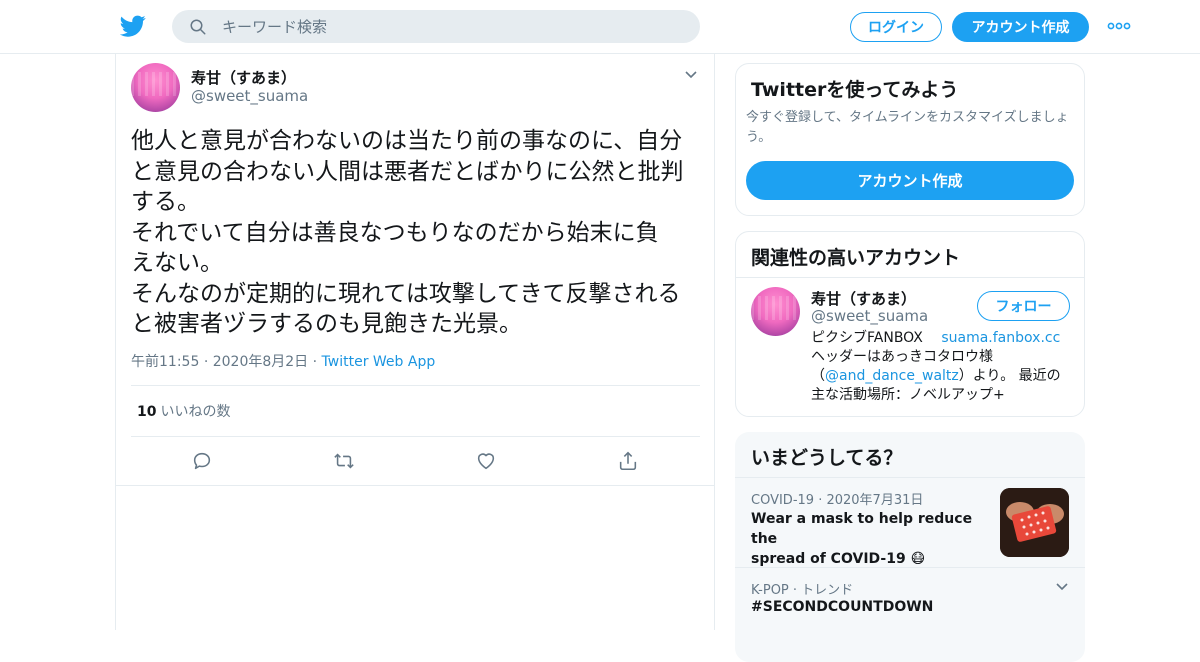  I want to click on trend-thumbnail, so click(1034, 522).